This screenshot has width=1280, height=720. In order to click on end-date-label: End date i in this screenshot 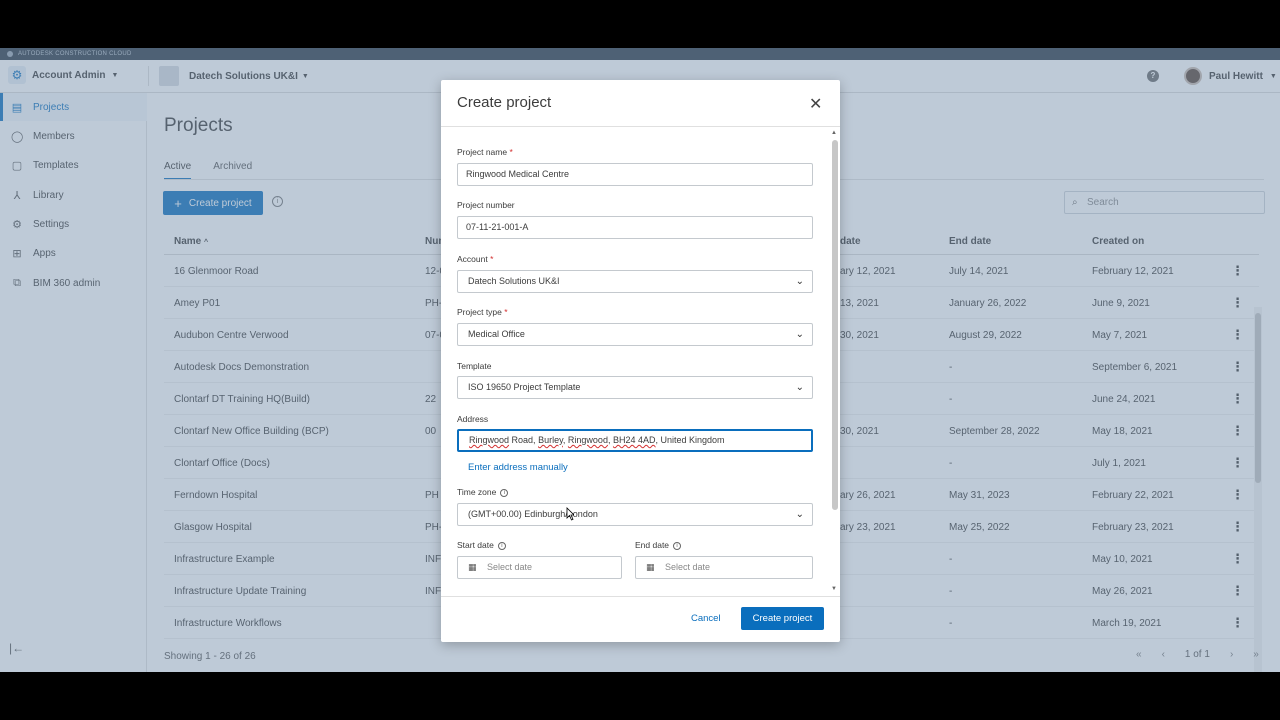, I will do `click(658, 545)`.